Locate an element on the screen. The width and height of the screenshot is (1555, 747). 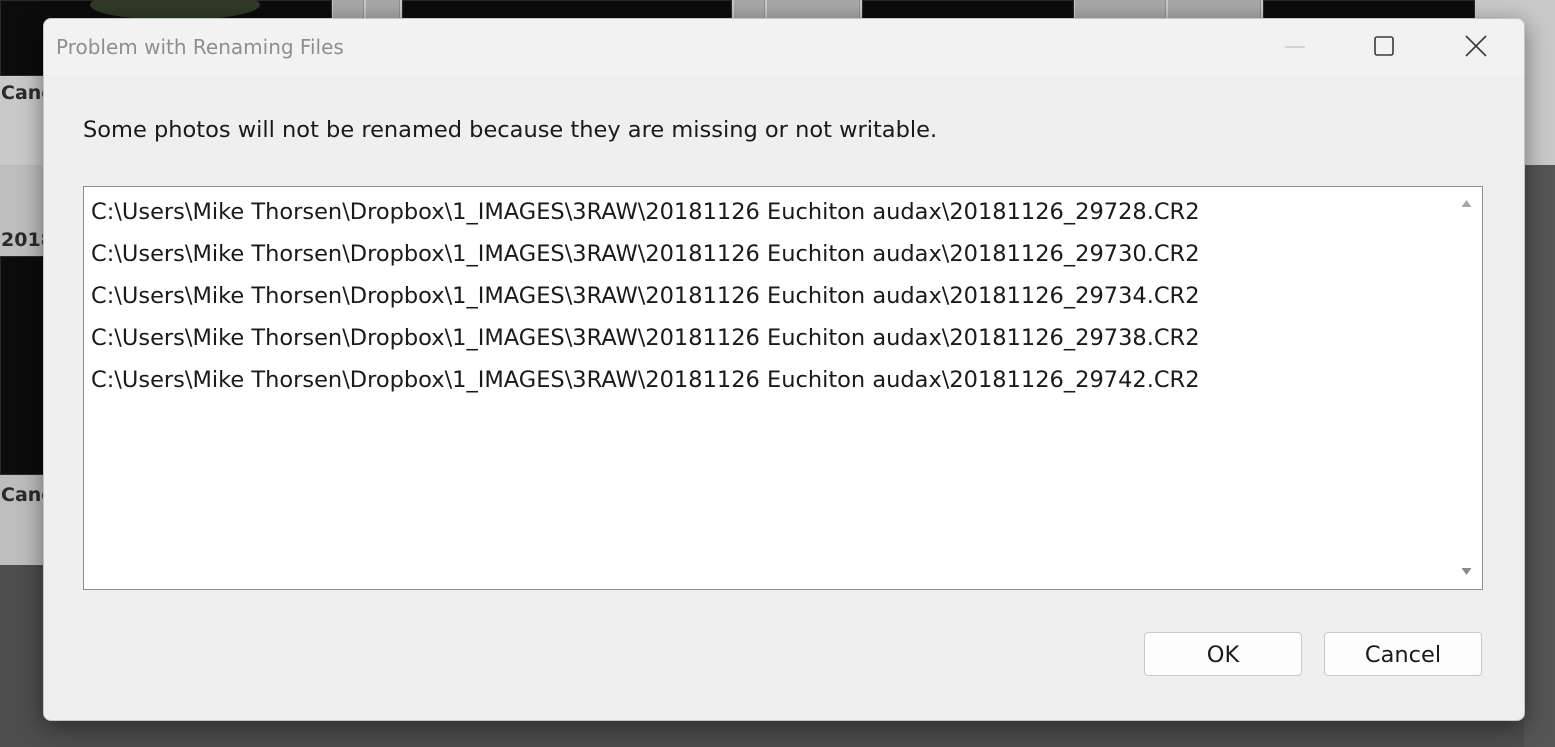
scroll-up-arrow-icon is located at coordinates (1466, 203).